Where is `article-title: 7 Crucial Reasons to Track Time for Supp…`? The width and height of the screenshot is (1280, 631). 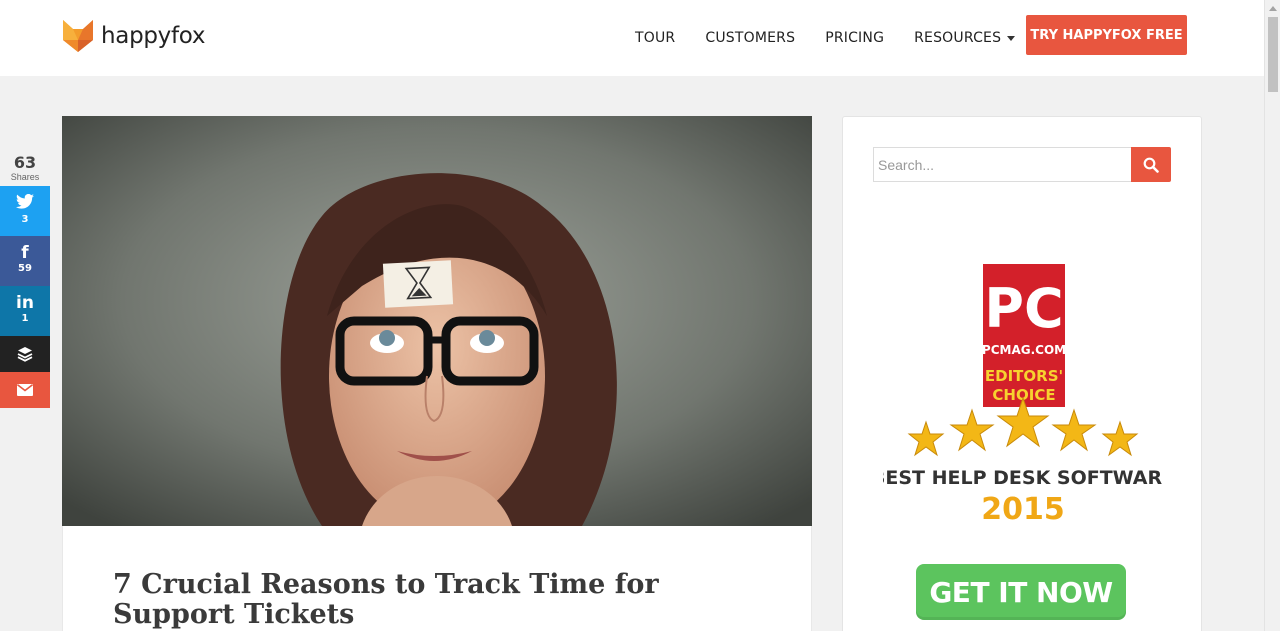
article-title: 7 Crucial Reasons to Track Time for Supp… is located at coordinates (433, 600).